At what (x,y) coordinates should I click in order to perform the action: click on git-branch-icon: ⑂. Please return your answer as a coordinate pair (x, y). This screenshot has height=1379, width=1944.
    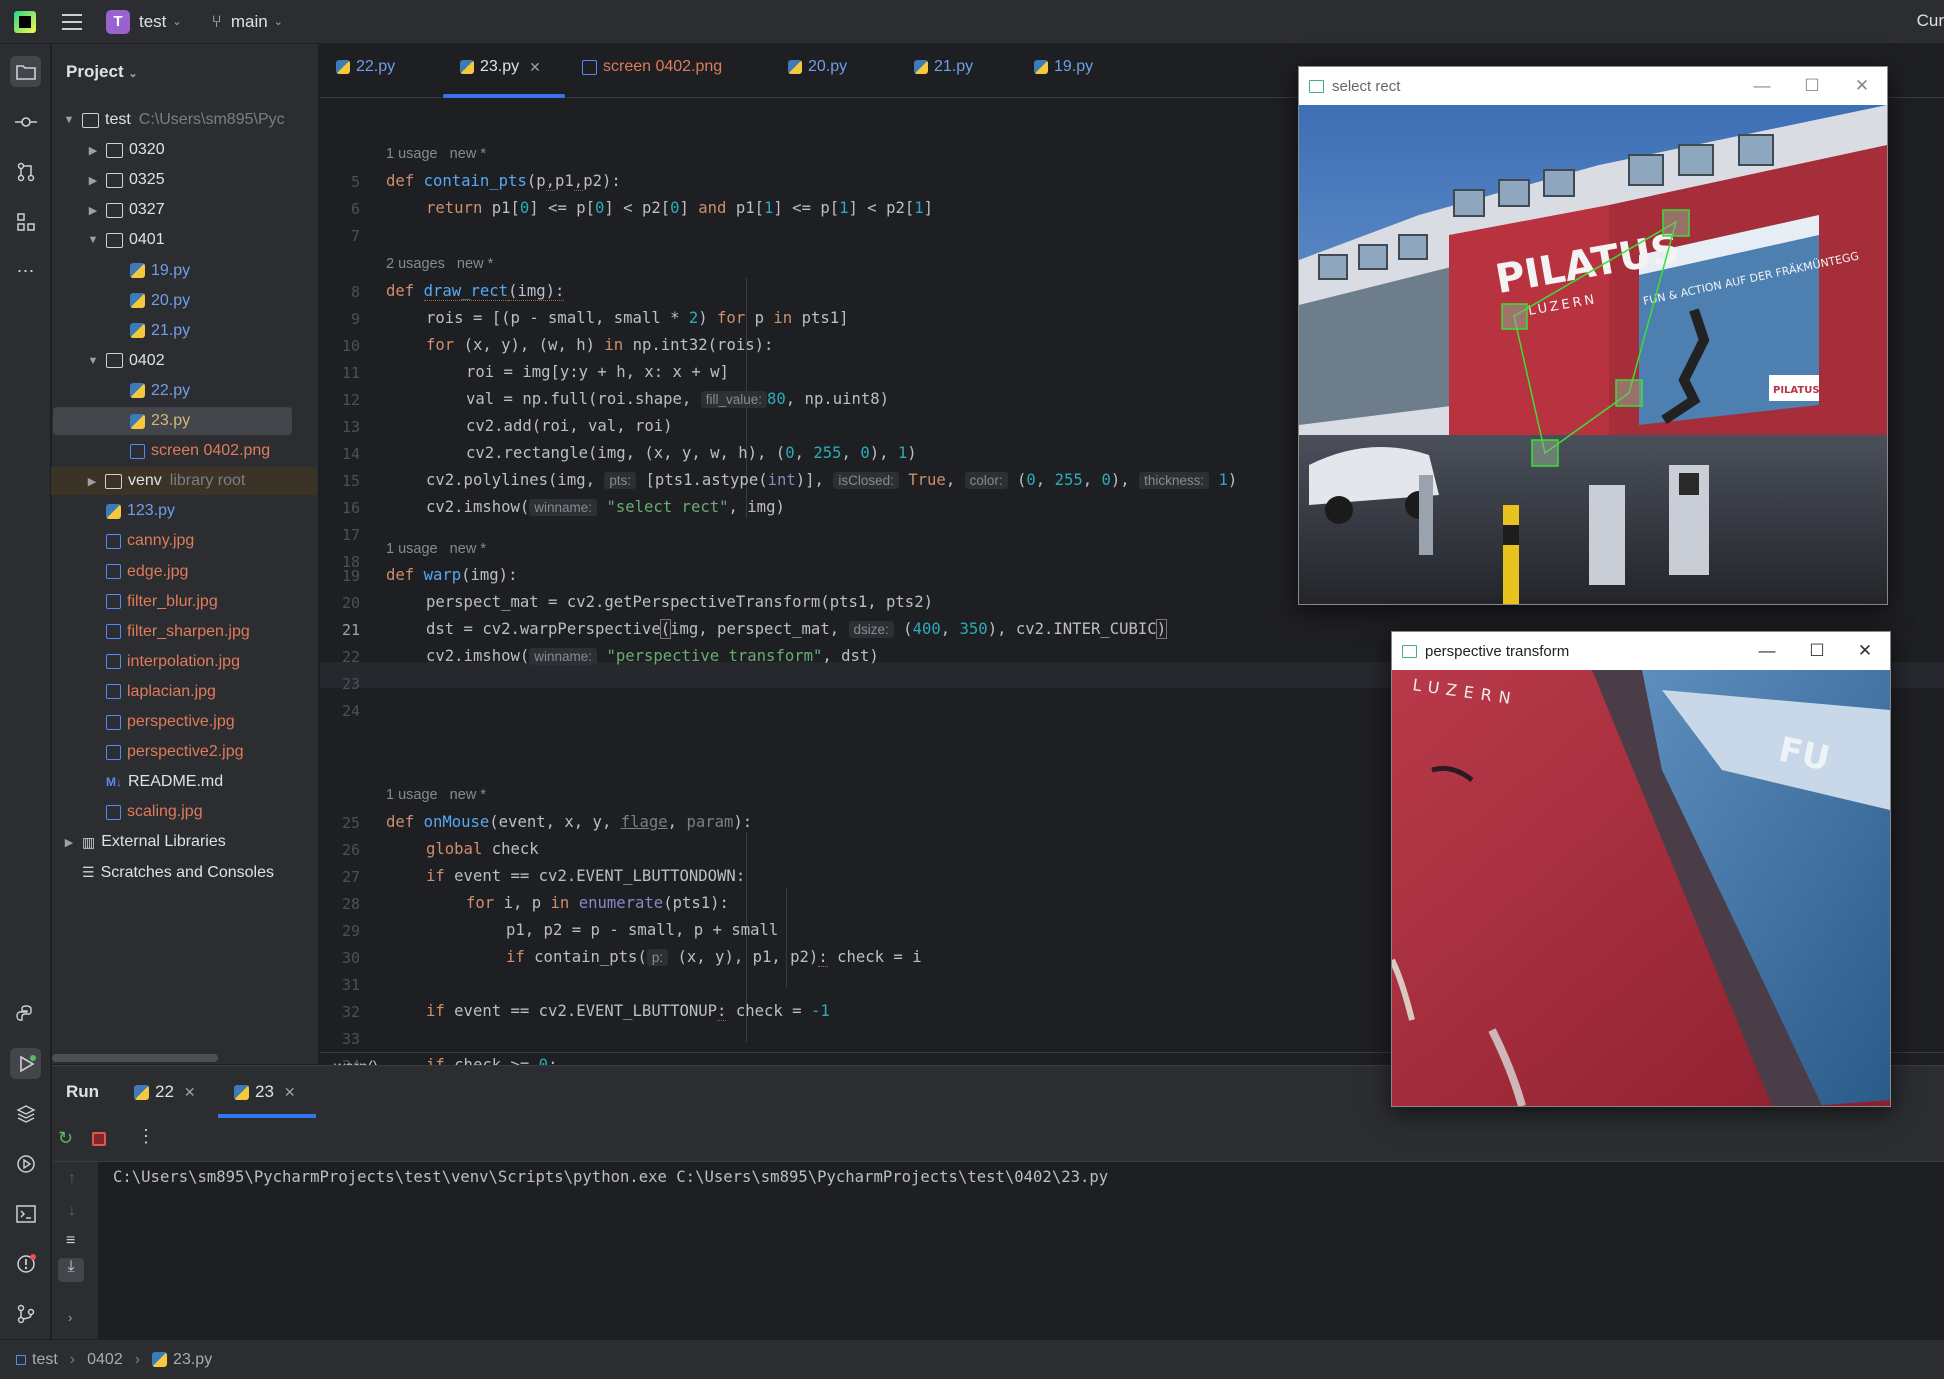
    Looking at the image, I should click on (217, 22).